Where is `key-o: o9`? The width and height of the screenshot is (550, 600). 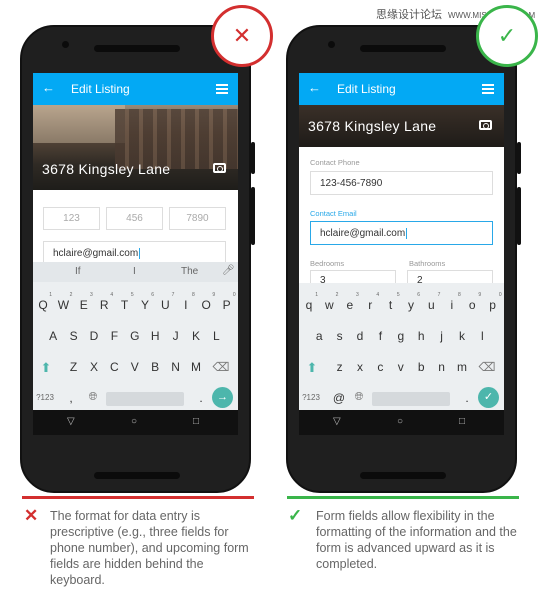 key-o: o9 is located at coordinates (472, 302).